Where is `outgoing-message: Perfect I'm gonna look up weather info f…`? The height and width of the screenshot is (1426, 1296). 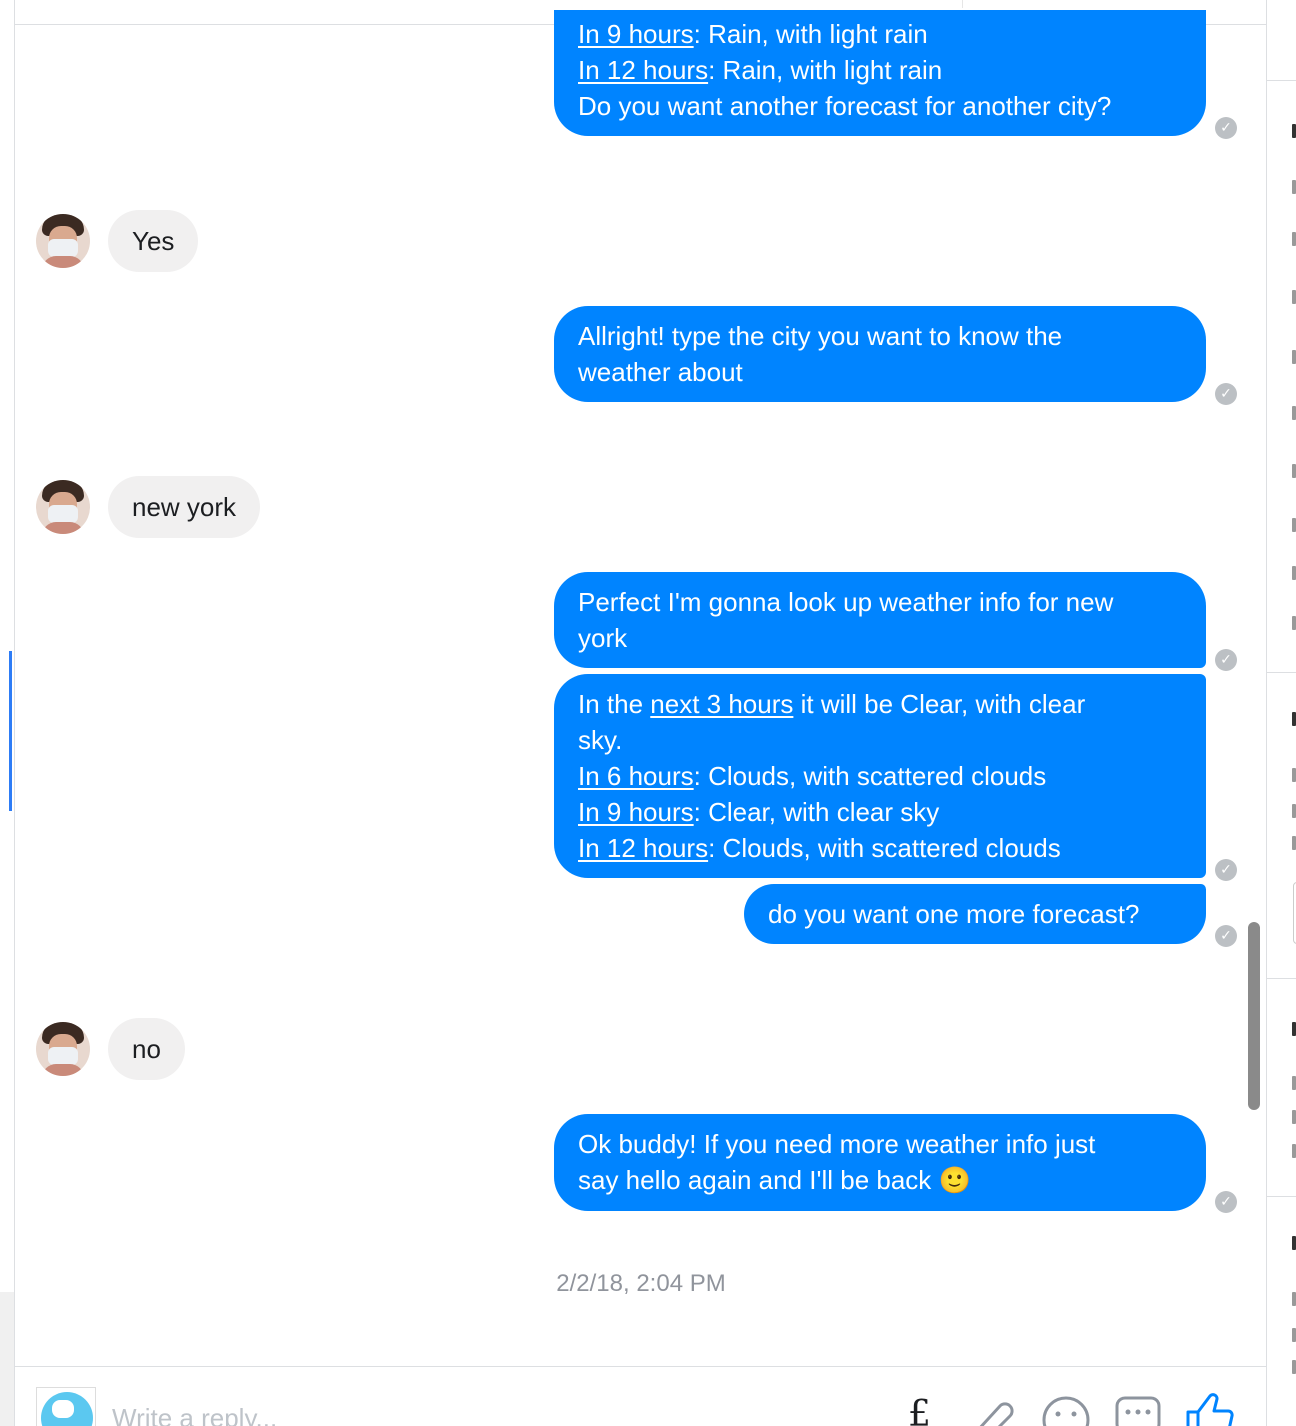 outgoing-message: Perfect I'm gonna look up weather info f… is located at coordinates (880, 620).